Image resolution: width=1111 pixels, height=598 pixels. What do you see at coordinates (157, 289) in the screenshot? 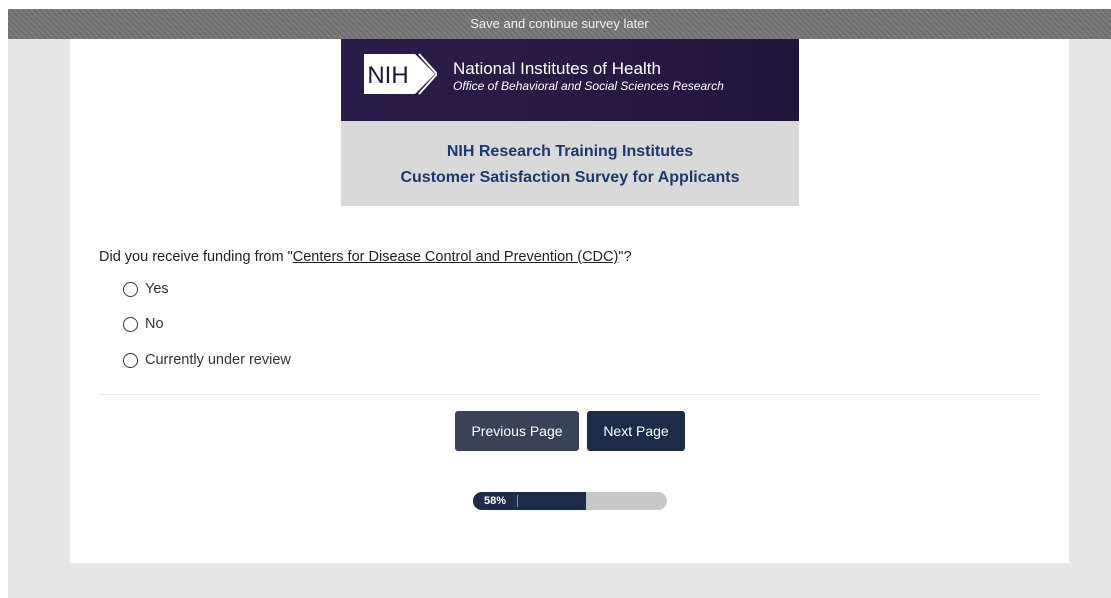
I see `option-yes-label: Yes` at bounding box center [157, 289].